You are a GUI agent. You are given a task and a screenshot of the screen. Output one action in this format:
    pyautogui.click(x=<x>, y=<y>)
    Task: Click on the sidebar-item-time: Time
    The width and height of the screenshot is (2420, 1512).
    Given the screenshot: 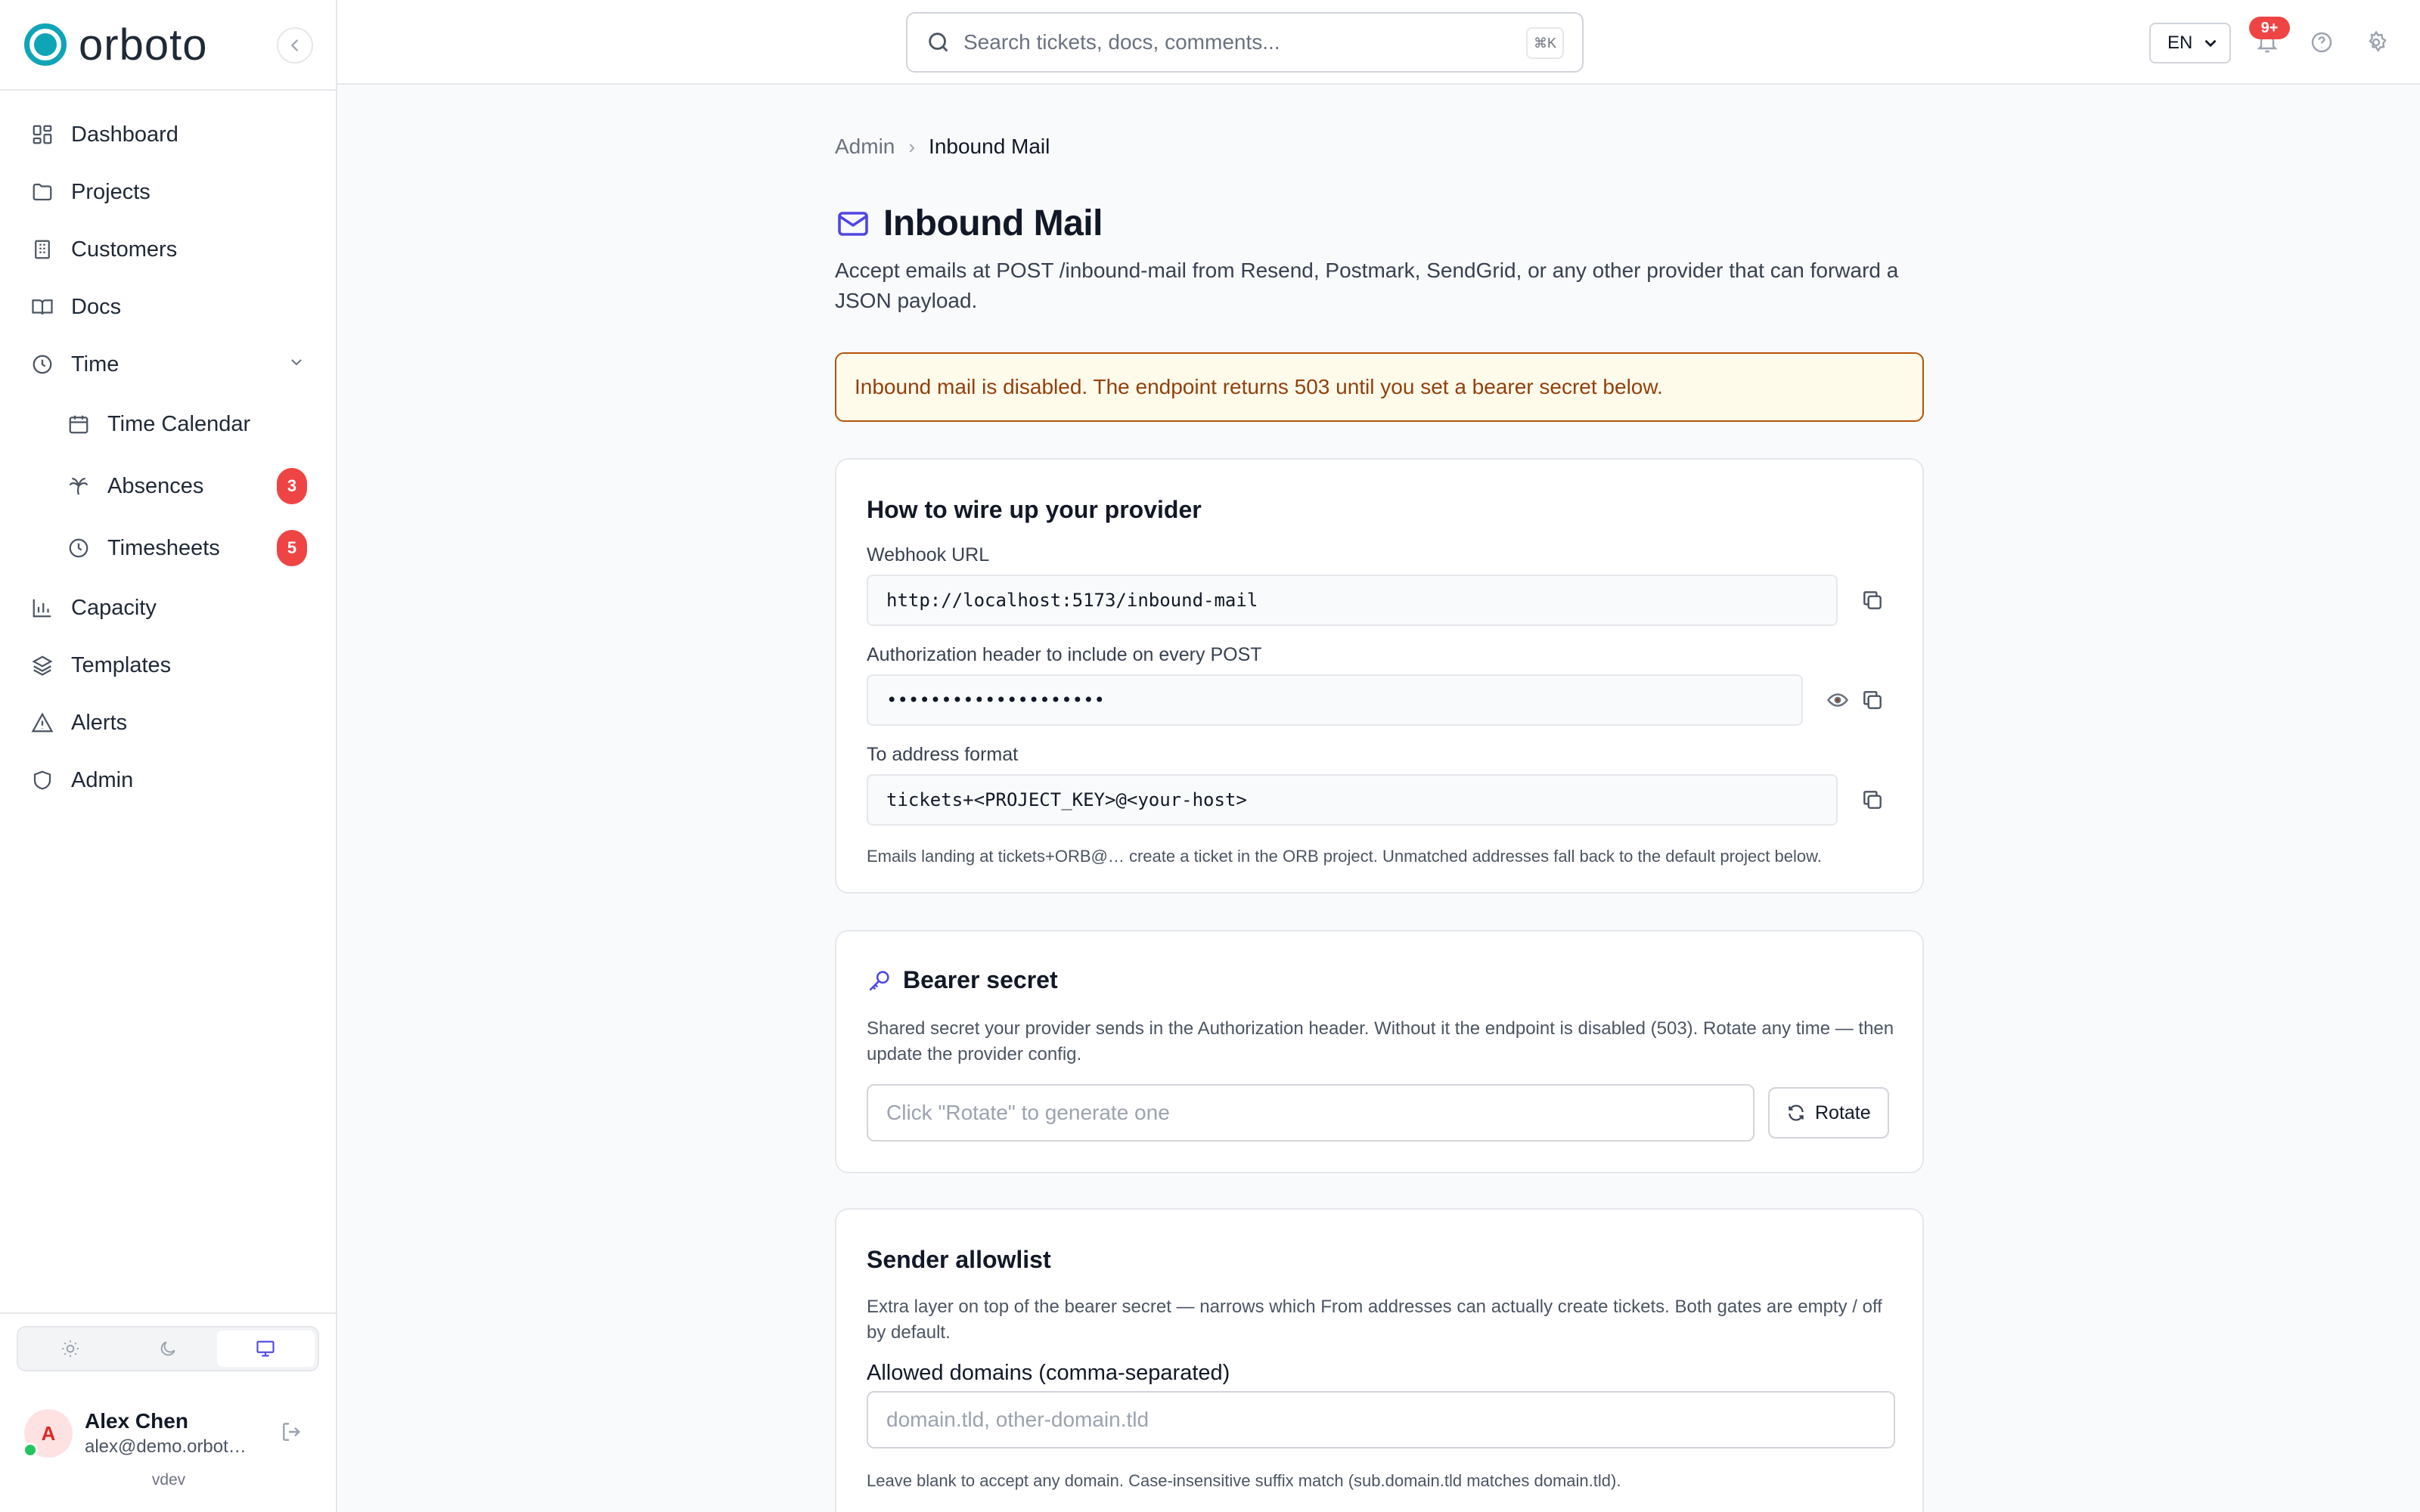 What is the action you would take?
    pyautogui.click(x=168, y=364)
    